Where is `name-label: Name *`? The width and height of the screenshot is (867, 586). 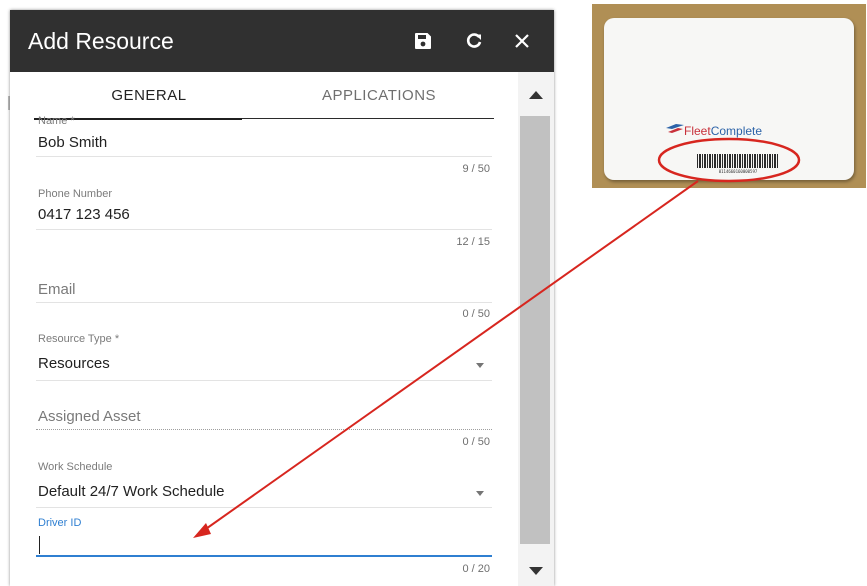 name-label: Name * is located at coordinates (56, 121).